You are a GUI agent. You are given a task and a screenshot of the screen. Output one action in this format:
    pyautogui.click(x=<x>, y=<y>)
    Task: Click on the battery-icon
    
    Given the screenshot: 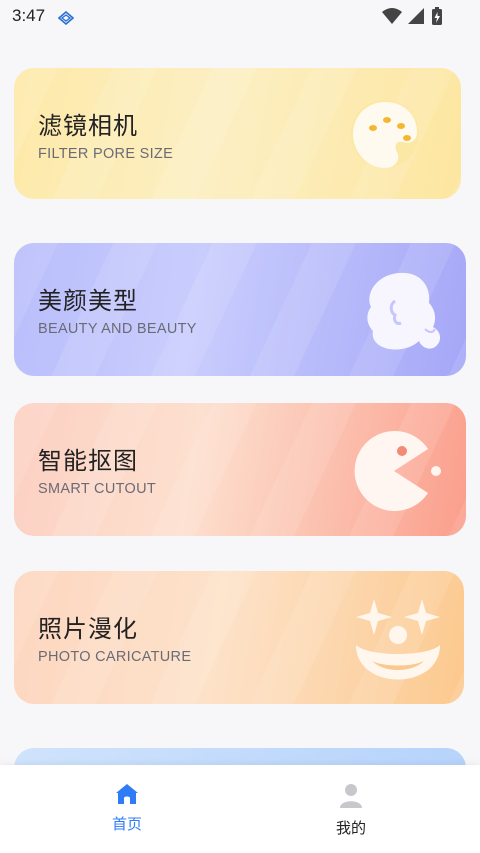 What is the action you would take?
    pyautogui.click(x=437, y=16)
    